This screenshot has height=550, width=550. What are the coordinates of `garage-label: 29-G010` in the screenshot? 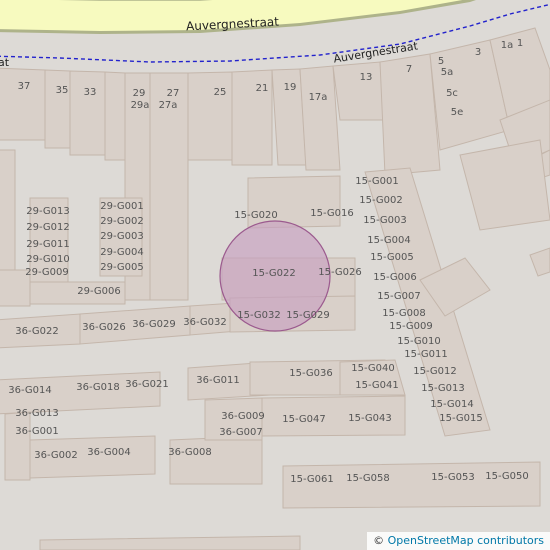 It's located at (48, 259).